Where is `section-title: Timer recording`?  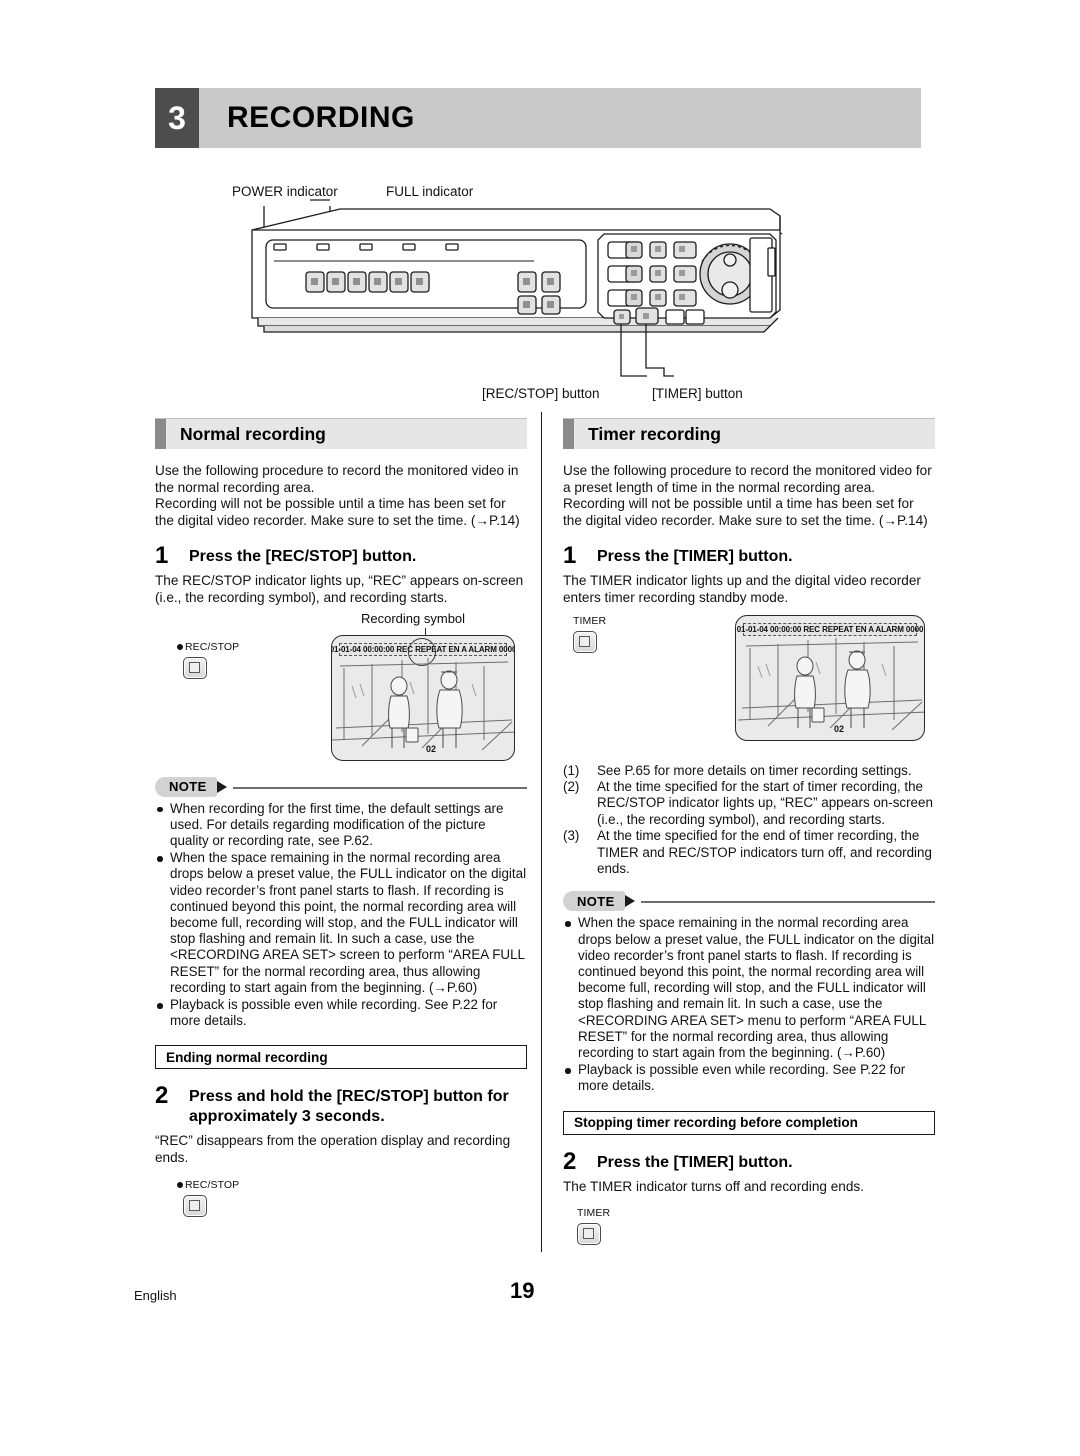 section-title: Timer recording is located at coordinates (654, 433).